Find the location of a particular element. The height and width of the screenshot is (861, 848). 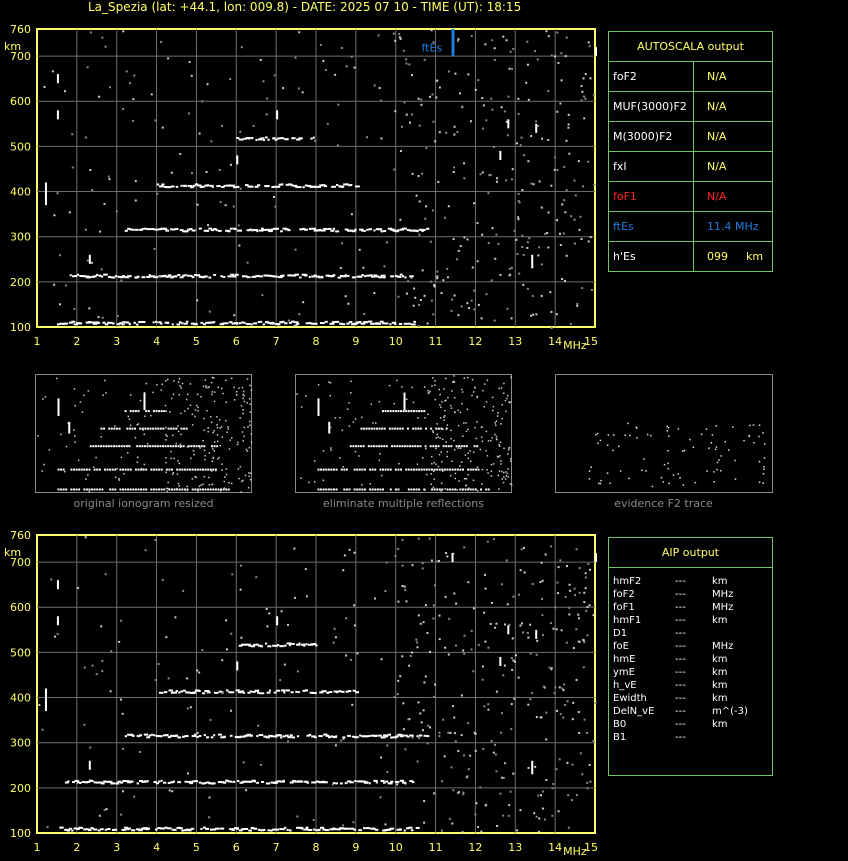

aip-row-unit: km is located at coordinates (720, 724).